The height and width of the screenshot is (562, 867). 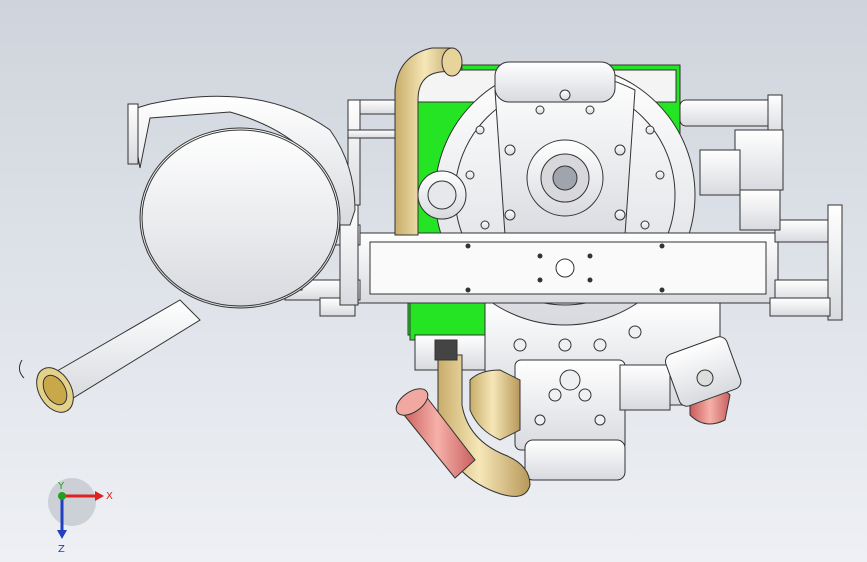 What do you see at coordinates (61, 549) in the screenshot?
I see `z-axis-label: Z` at bounding box center [61, 549].